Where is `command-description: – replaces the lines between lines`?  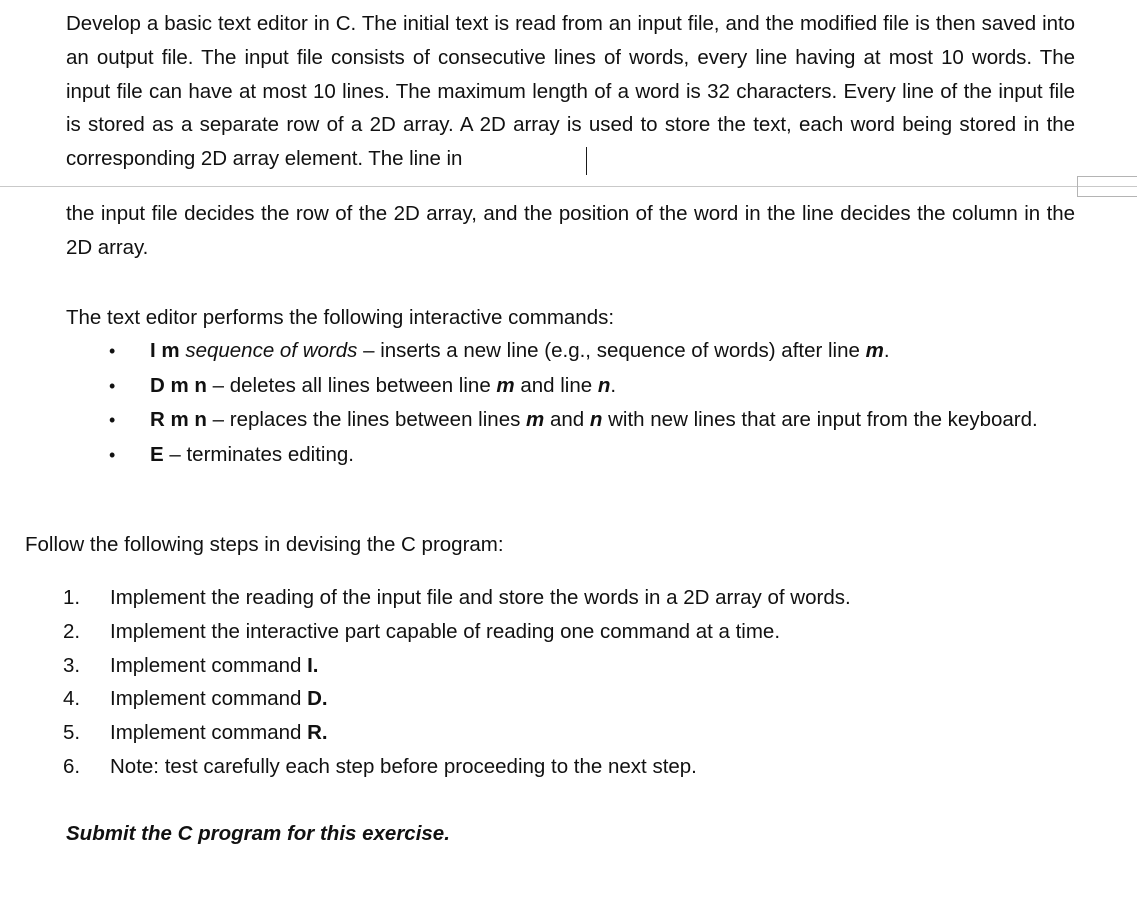
command-description: – replaces the lines between lines is located at coordinates (366, 419).